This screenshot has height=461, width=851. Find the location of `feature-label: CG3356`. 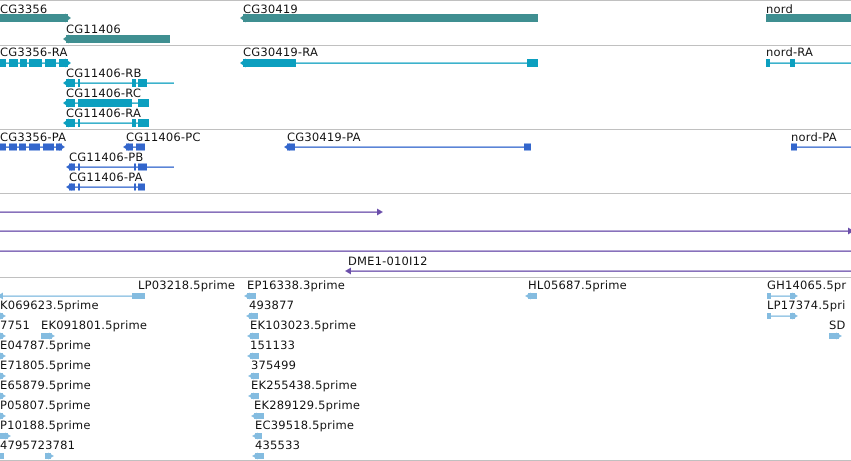

feature-label: CG3356 is located at coordinates (24, 9).